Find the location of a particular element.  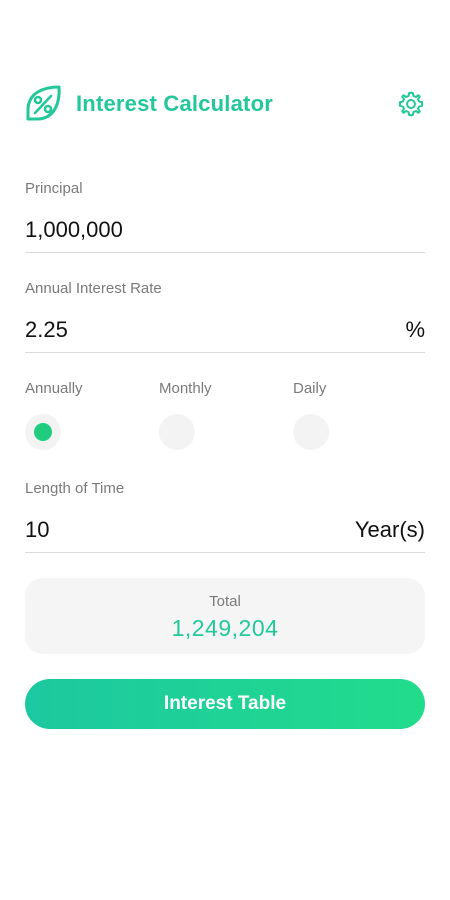

radio-annually is located at coordinates (43, 432).